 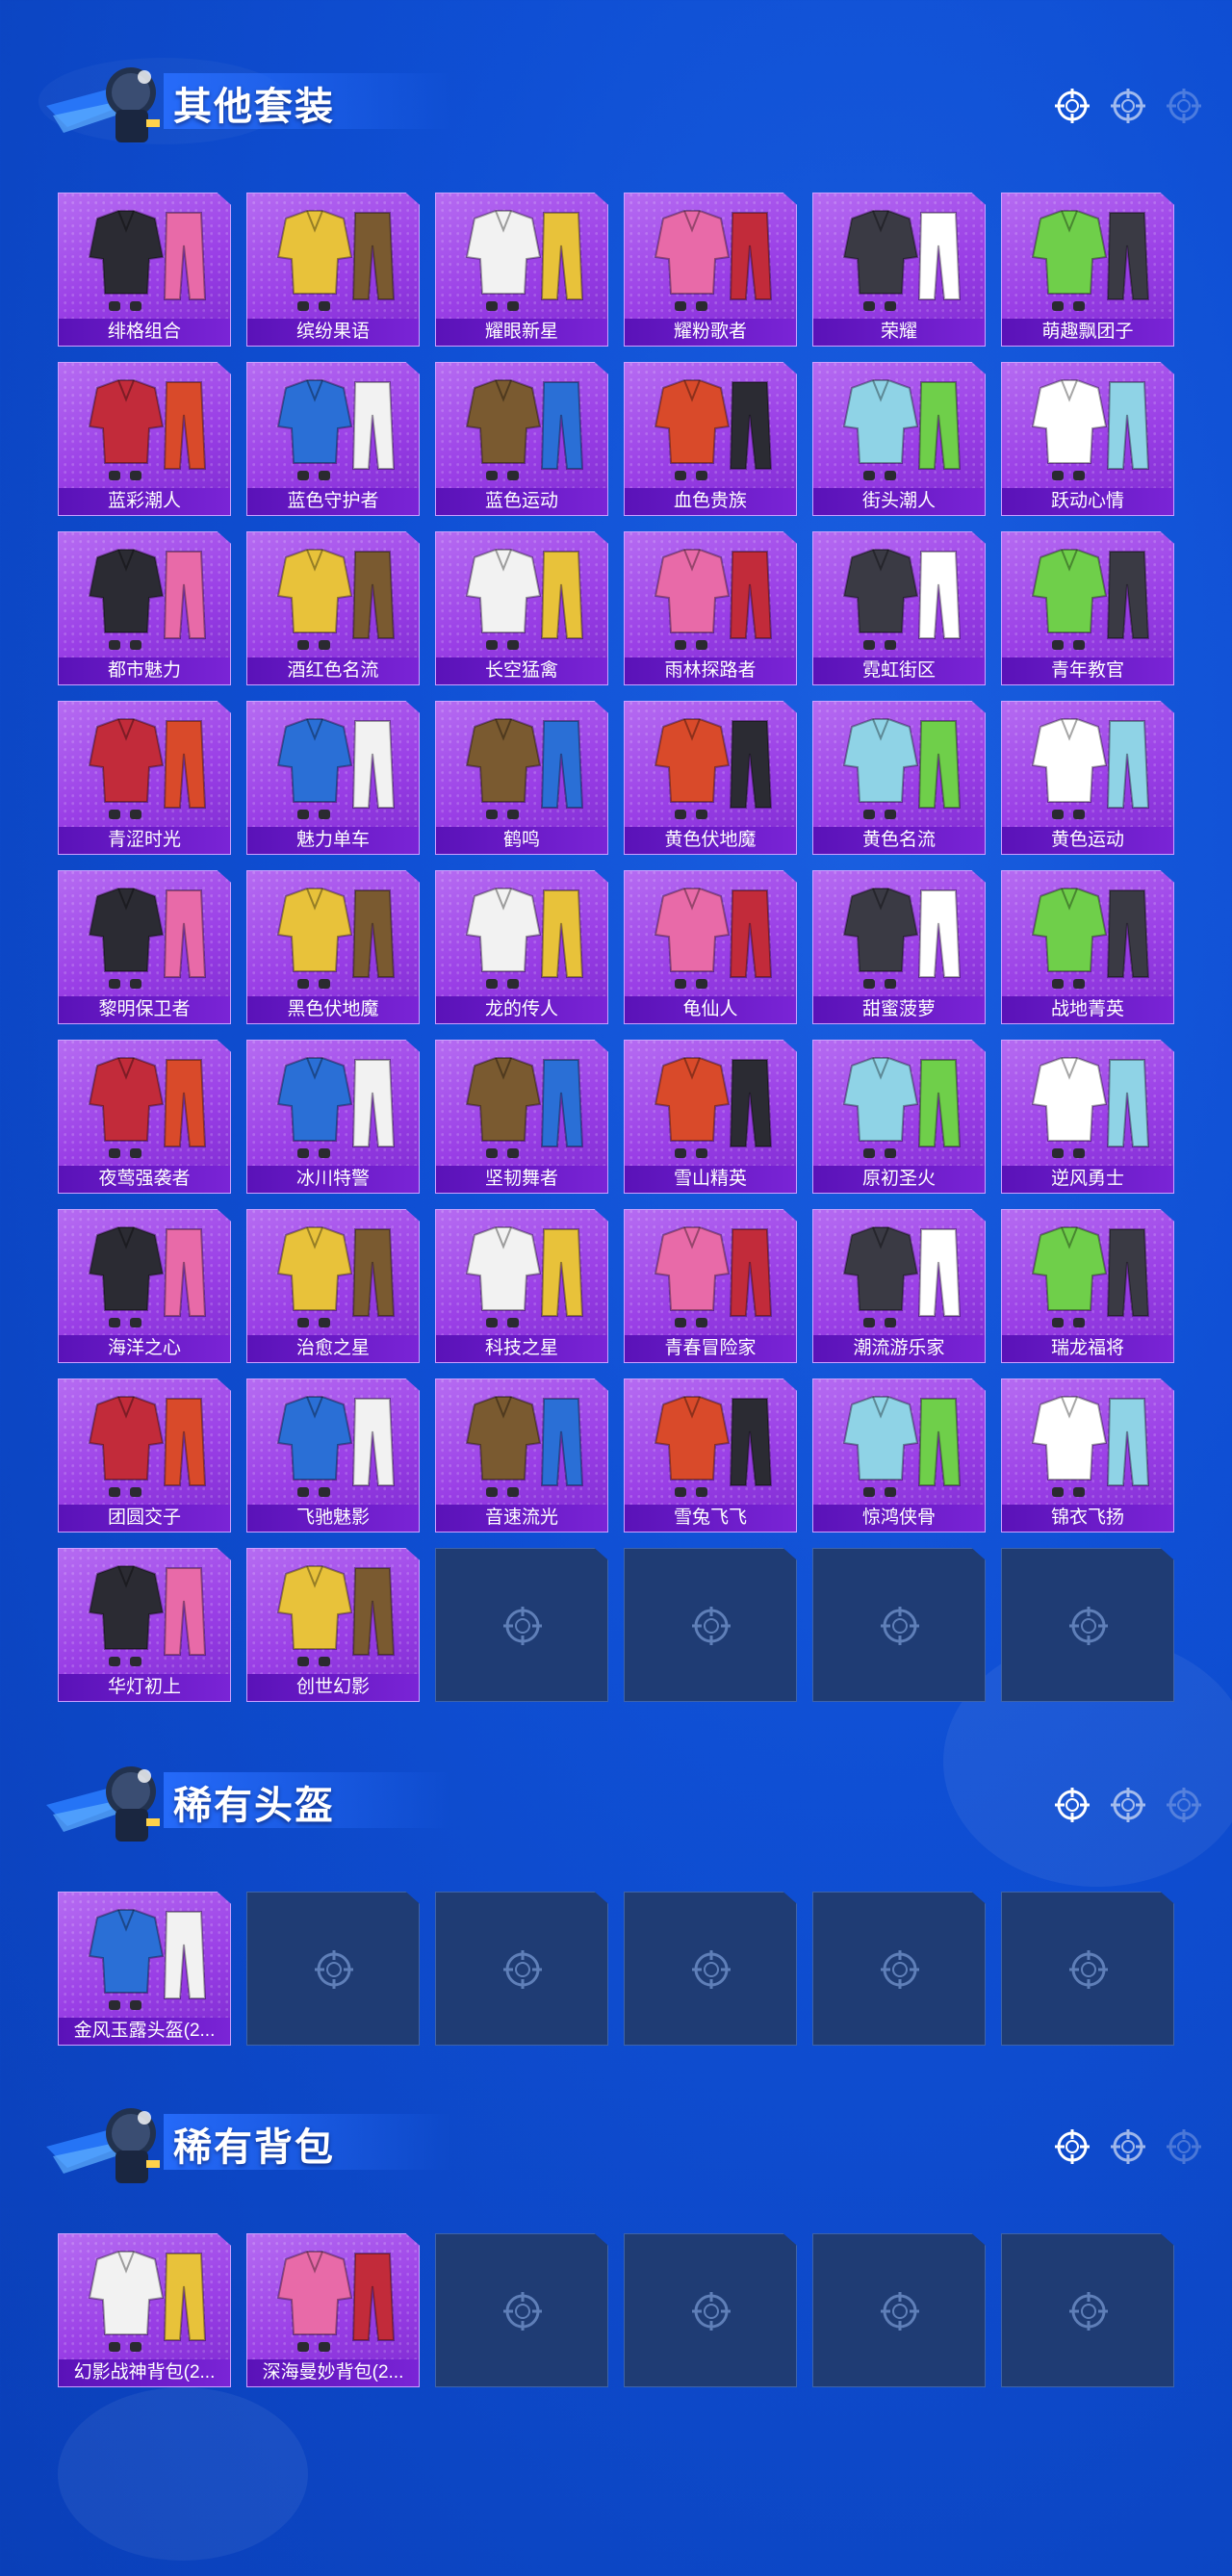 What do you see at coordinates (144, 778) in the screenshot?
I see `item-card: 青涩时光` at bounding box center [144, 778].